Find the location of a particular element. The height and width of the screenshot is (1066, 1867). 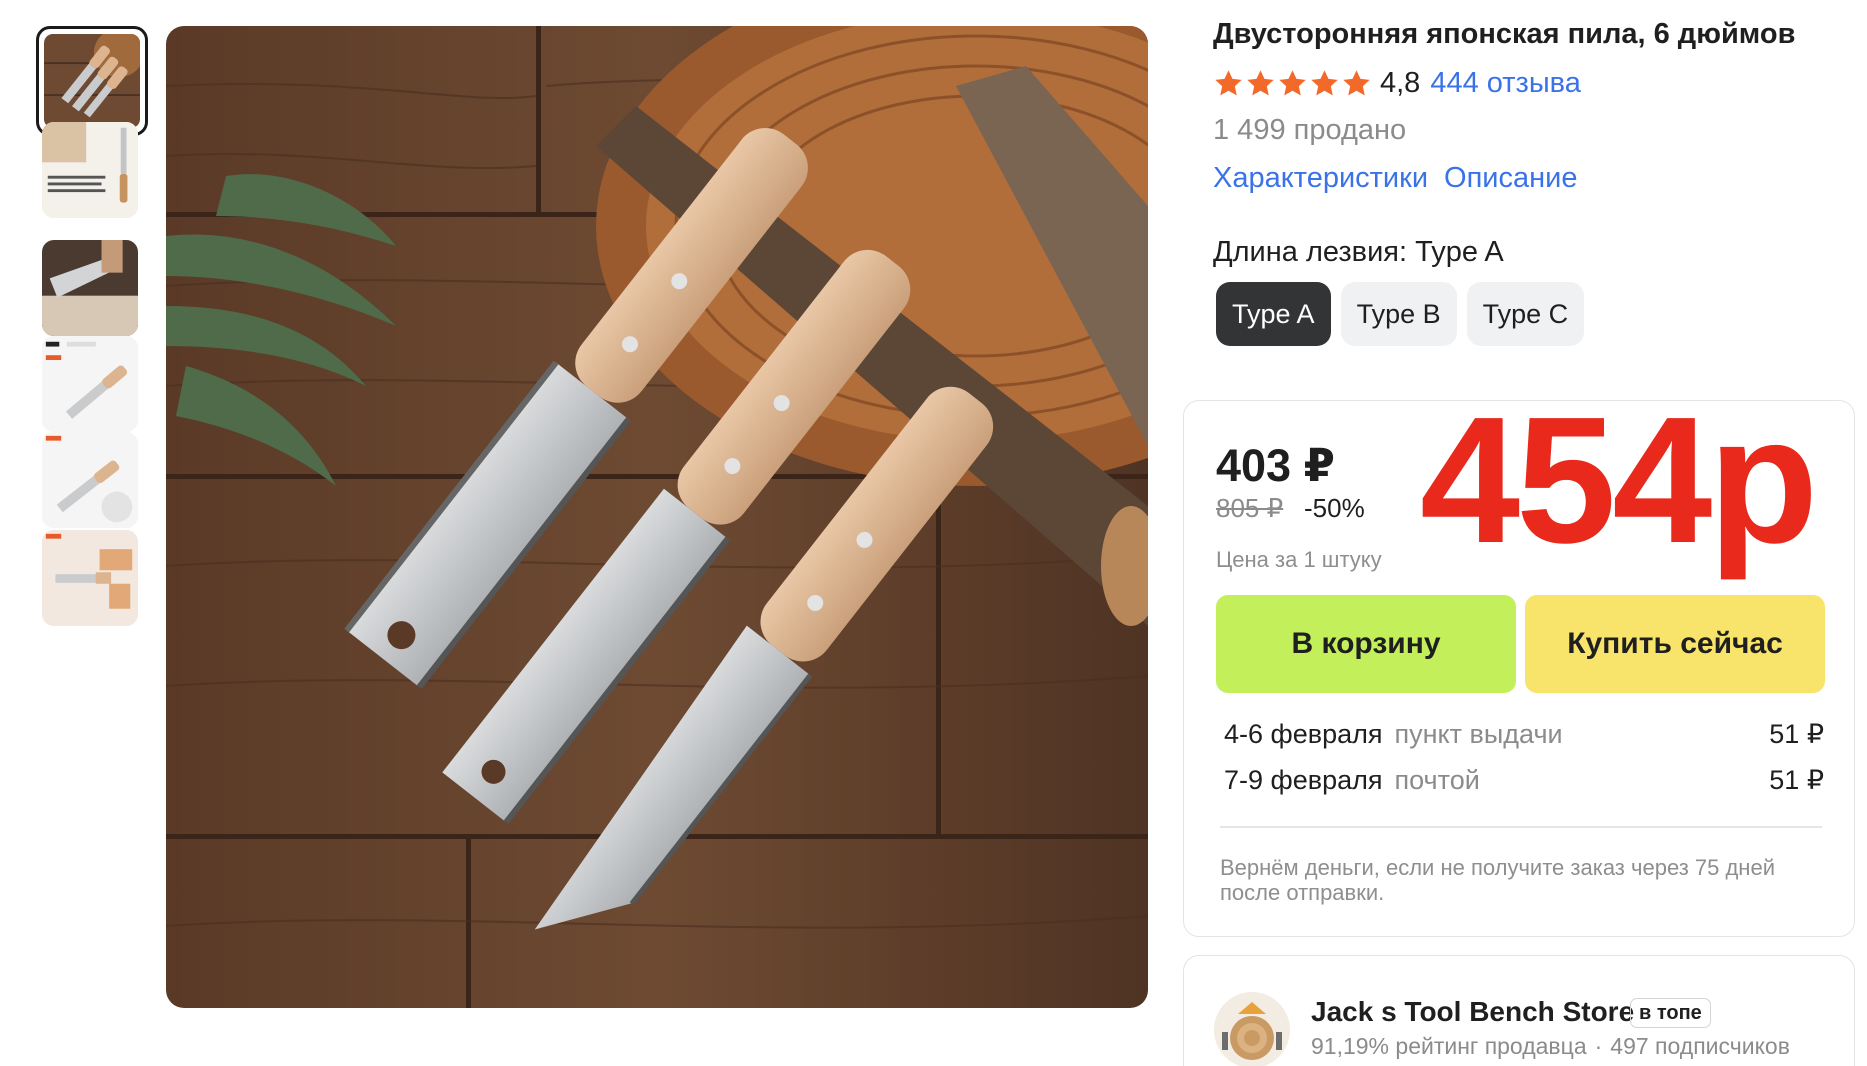

delivery-method: пункт выдачи is located at coordinates (1478, 734).